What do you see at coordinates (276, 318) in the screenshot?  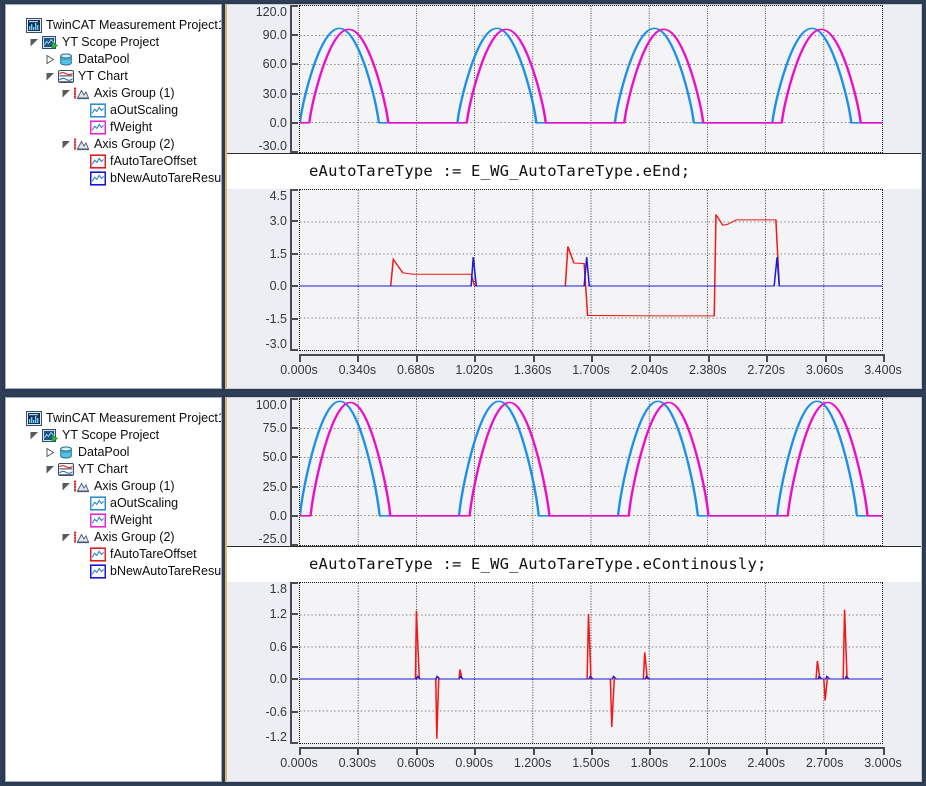 I see `y-tick-label: -1.5` at bounding box center [276, 318].